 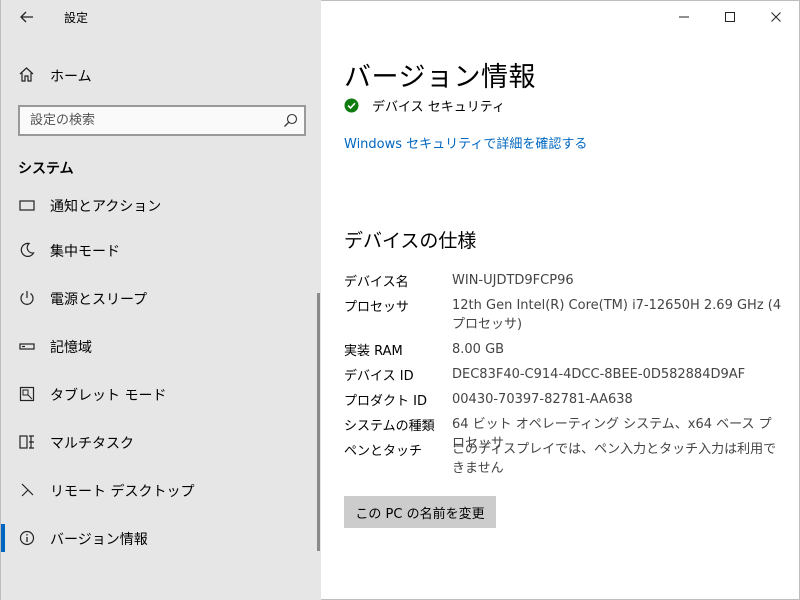 I want to click on spec-value: WIN-UJDTD9FCP96, so click(x=513, y=280).